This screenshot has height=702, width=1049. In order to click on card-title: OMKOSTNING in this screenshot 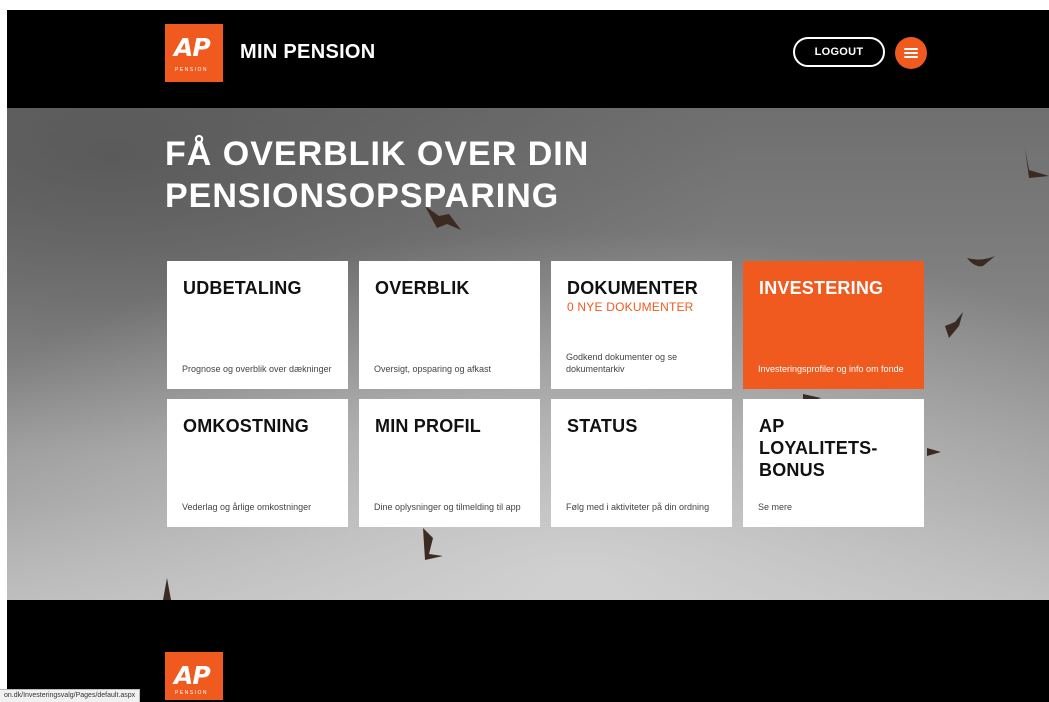, I will do `click(246, 426)`.